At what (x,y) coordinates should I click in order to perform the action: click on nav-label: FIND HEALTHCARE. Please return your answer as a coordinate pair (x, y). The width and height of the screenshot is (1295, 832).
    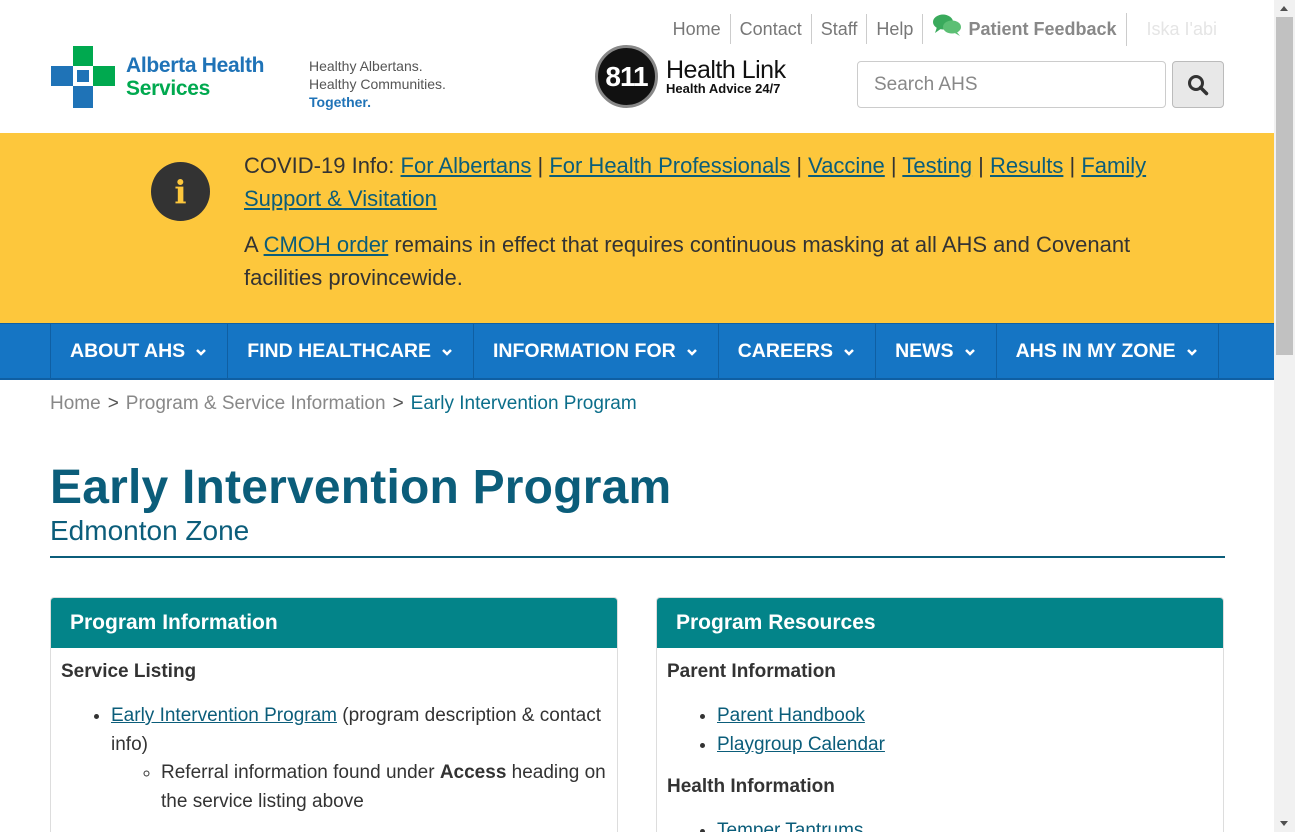
    Looking at the image, I should click on (339, 351).